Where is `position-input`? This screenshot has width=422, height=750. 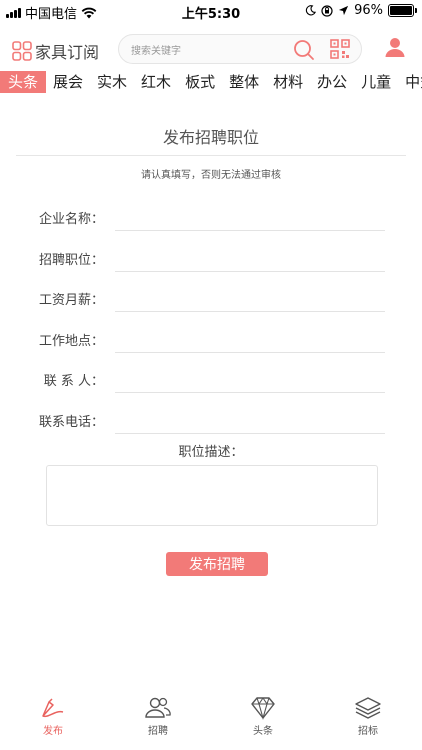 position-input is located at coordinates (250, 257).